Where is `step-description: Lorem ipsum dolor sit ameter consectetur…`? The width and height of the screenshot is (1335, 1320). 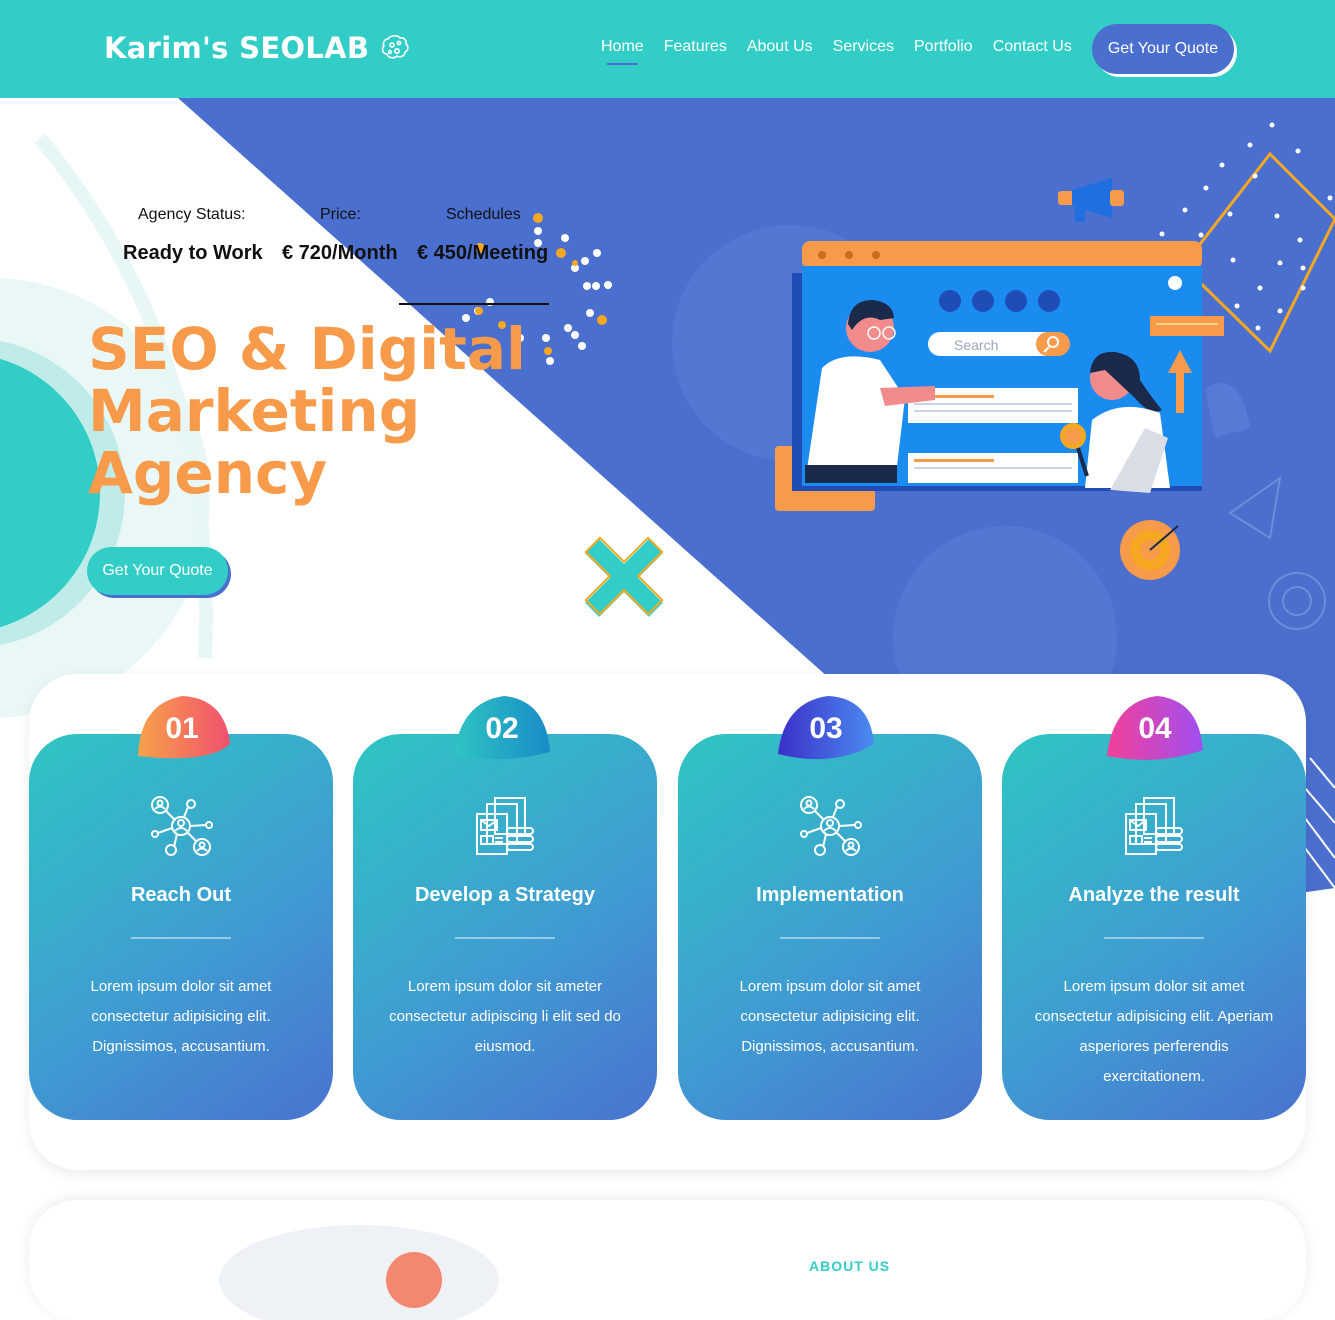
step-description: Lorem ipsum dolor sit ameter consectetur… is located at coordinates (505, 1016).